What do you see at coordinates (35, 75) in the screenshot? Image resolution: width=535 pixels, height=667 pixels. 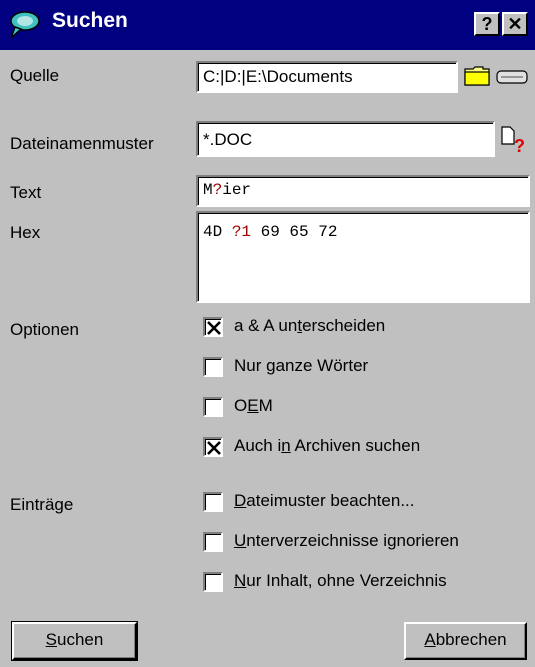 I see `source-label: Quelle` at bounding box center [35, 75].